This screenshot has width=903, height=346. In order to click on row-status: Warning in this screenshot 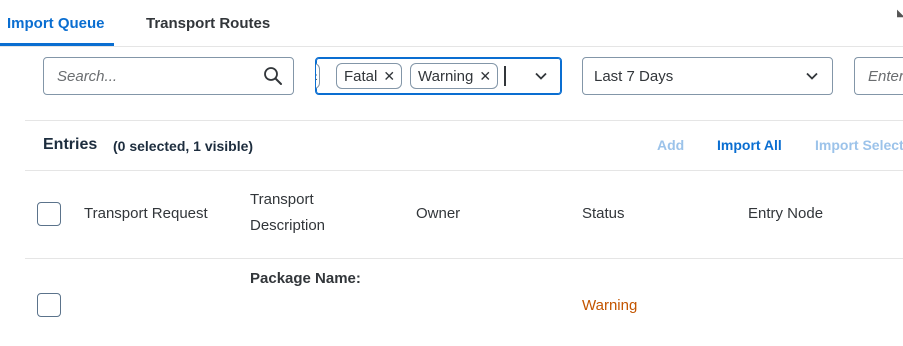, I will do `click(610, 305)`.